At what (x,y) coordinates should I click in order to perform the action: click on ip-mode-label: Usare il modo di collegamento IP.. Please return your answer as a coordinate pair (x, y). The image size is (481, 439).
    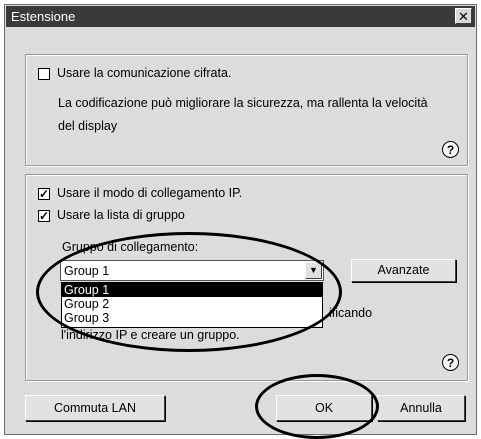
    Looking at the image, I should click on (150, 193).